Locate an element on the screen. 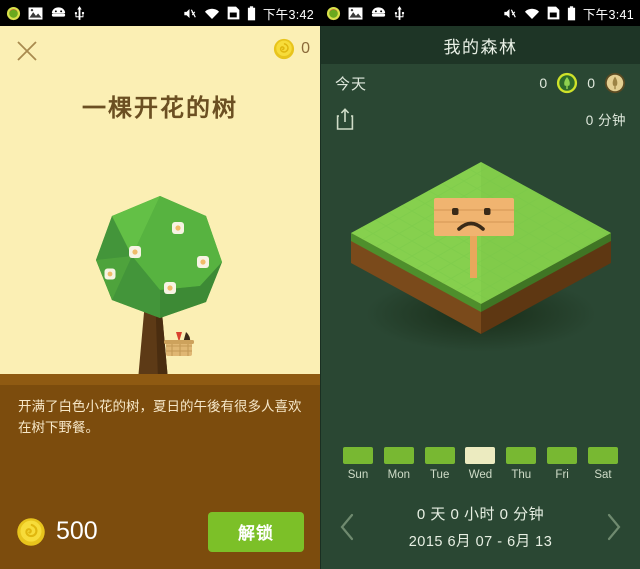 The height and width of the screenshot is (569, 640). tan-tree-badge-icon is located at coordinates (615, 83).